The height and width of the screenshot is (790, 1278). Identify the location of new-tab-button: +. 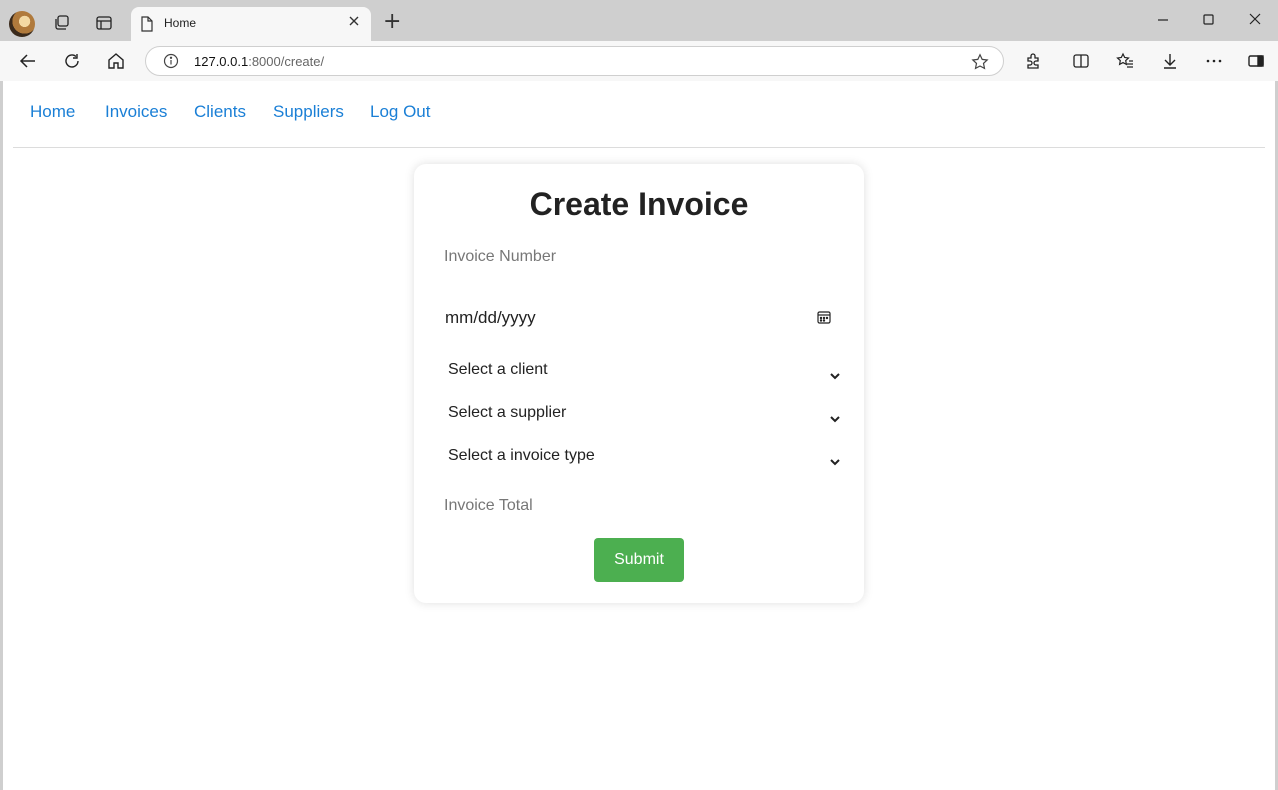
(392, 22).